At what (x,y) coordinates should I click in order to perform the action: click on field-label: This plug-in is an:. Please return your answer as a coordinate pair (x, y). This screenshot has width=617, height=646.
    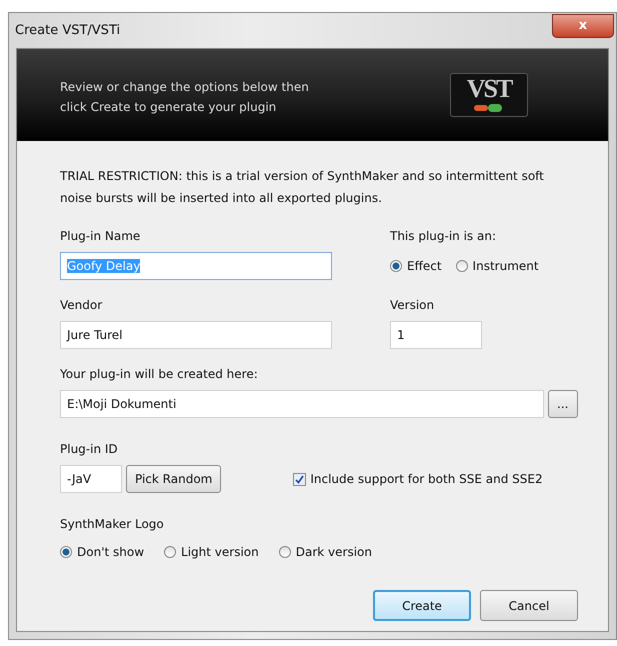
    Looking at the image, I should click on (443, 236).